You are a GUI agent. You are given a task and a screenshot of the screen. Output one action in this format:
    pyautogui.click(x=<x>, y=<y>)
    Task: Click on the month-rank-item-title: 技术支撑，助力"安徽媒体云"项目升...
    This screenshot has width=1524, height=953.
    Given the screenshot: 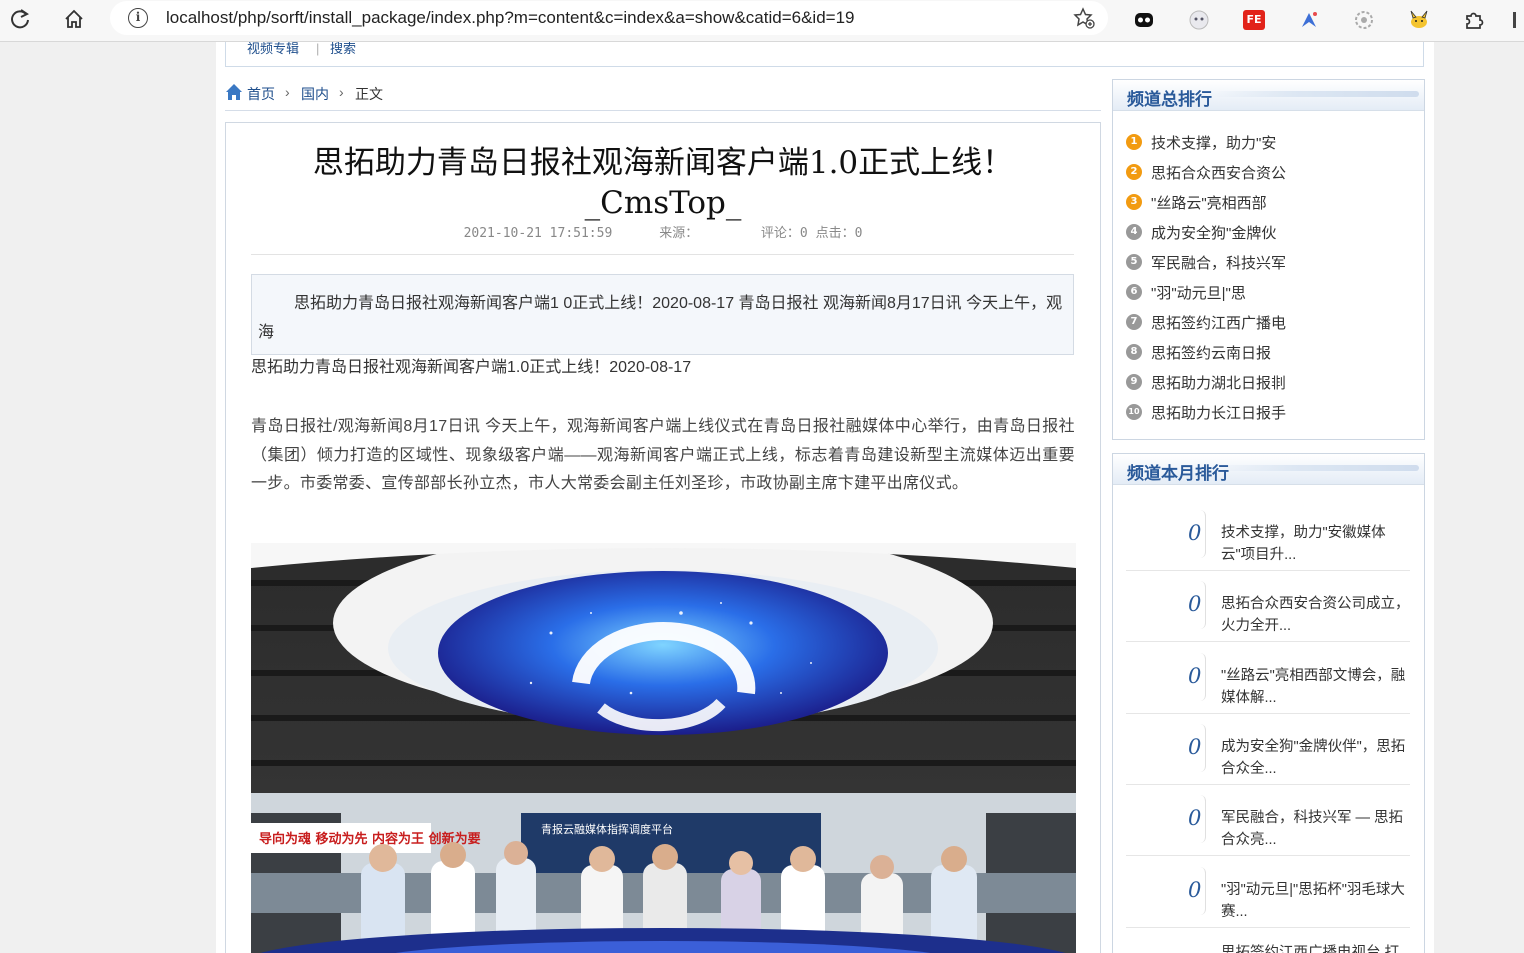 What is the action you would take?
    pyautogui.click(x=1317, y=544)
    